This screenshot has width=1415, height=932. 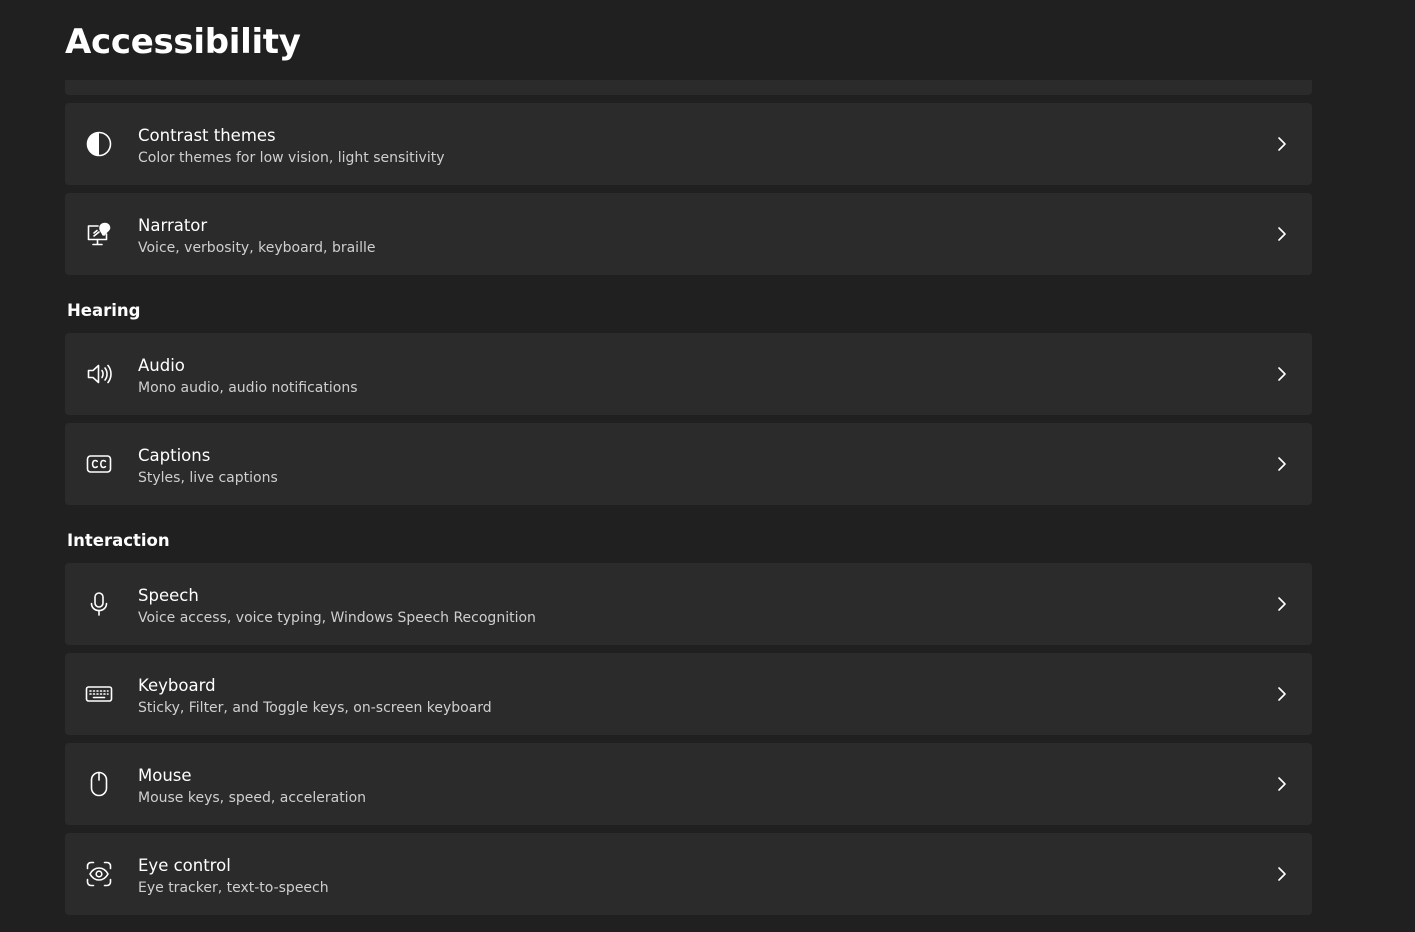 What do you see at coordinates (207, 135) in the screenshot?
I see `item-title: Contrast themes` at bounding box center [207, 135].